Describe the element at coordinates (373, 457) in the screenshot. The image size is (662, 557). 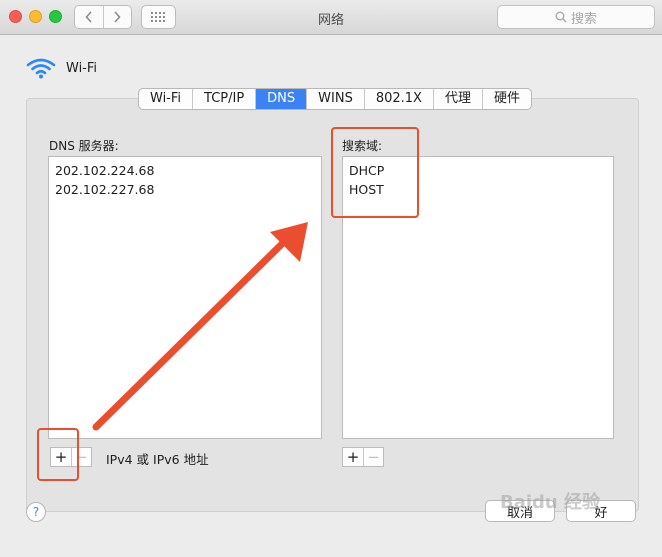
I see `remove-search-domain-button: −` at that location.